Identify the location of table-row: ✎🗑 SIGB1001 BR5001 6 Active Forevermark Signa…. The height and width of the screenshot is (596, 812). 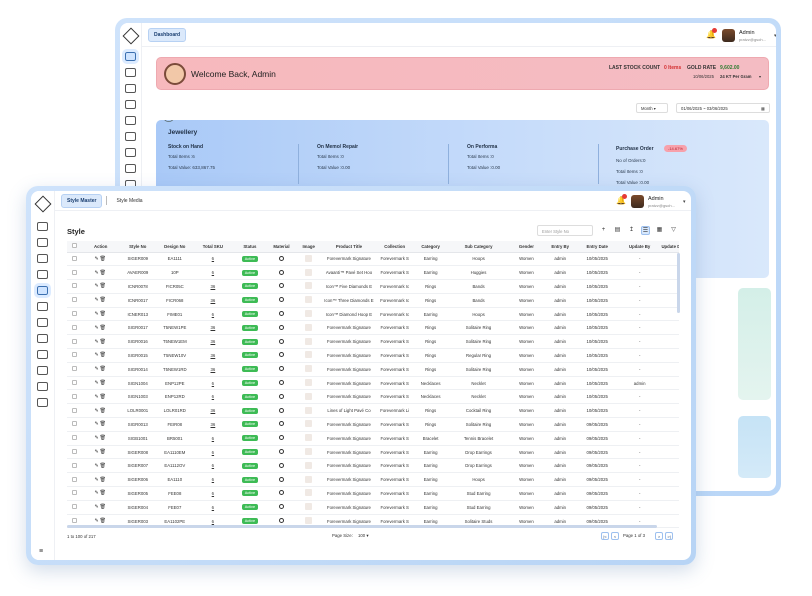
(373, 438).